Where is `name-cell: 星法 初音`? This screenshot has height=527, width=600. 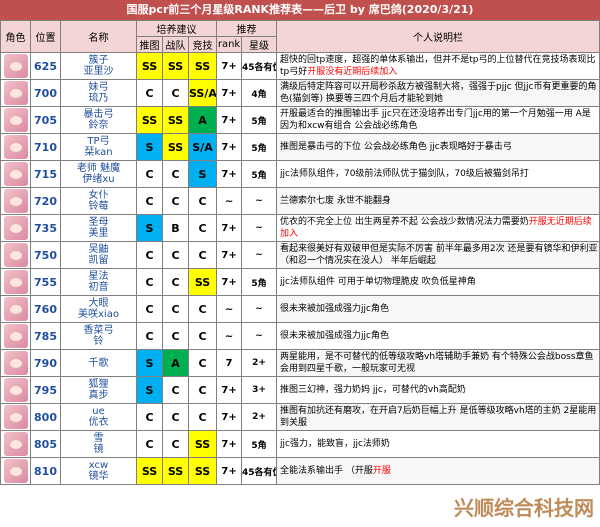
name-cell: 星法 初音 is located at coordinates (98, 282).